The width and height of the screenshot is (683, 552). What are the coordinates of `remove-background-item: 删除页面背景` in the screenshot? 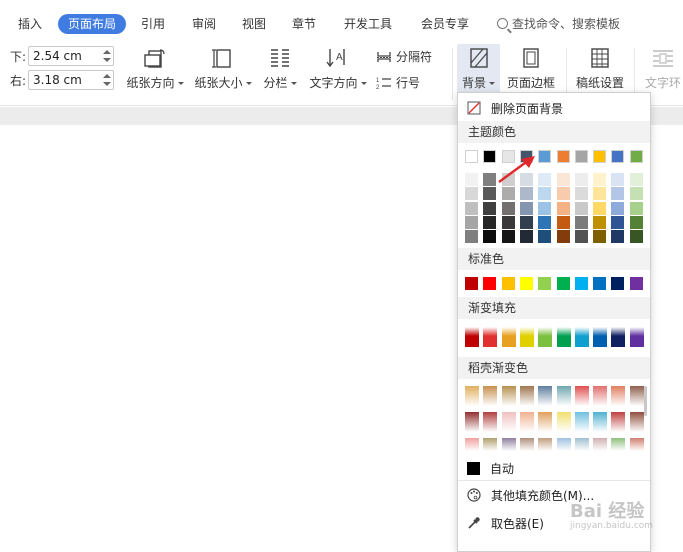 It's located at (554, 108).